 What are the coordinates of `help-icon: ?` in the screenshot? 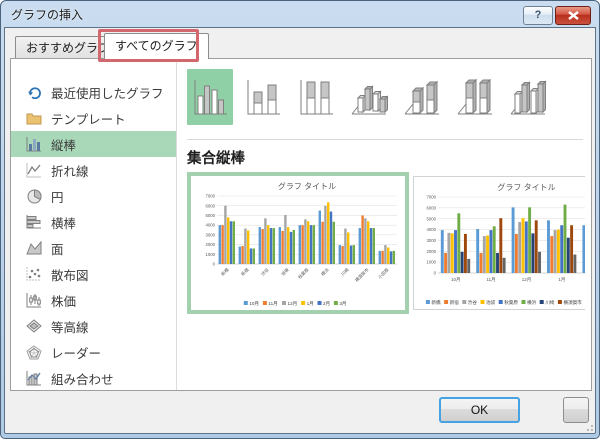 It's located at (538, 15).